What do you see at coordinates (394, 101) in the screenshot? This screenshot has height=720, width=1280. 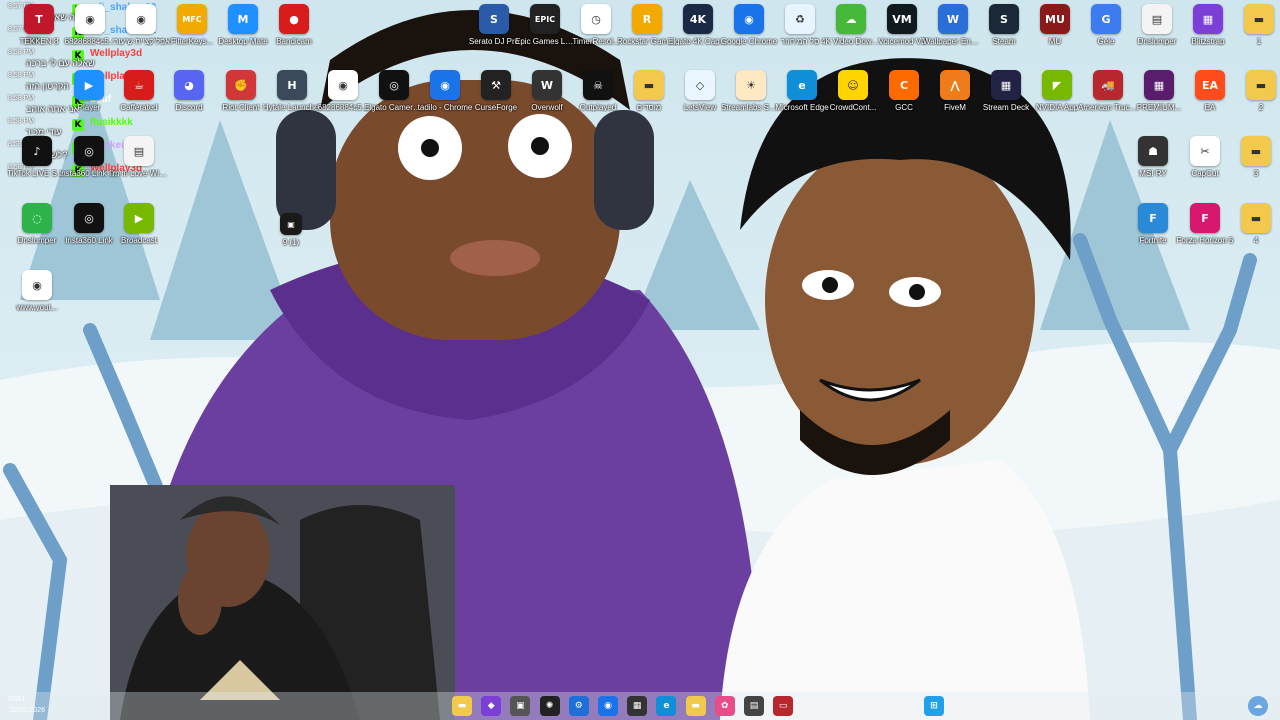 I see `desktop-shortcut: ◎Elgato Camera Hub` at bounding box center [394, 101].